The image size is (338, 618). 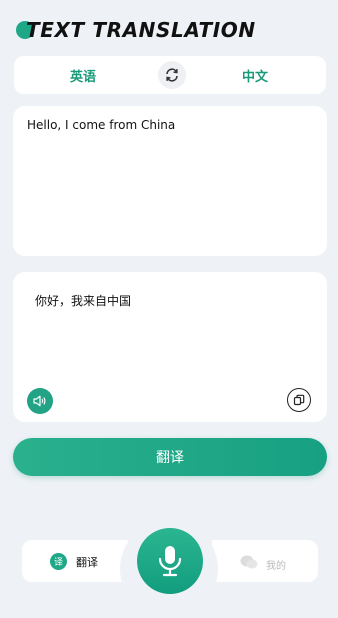 What do you see at coordinates (170, 457) in the screenshot?
I see `translate-button: 翻译` at bounding box center [170, 457].